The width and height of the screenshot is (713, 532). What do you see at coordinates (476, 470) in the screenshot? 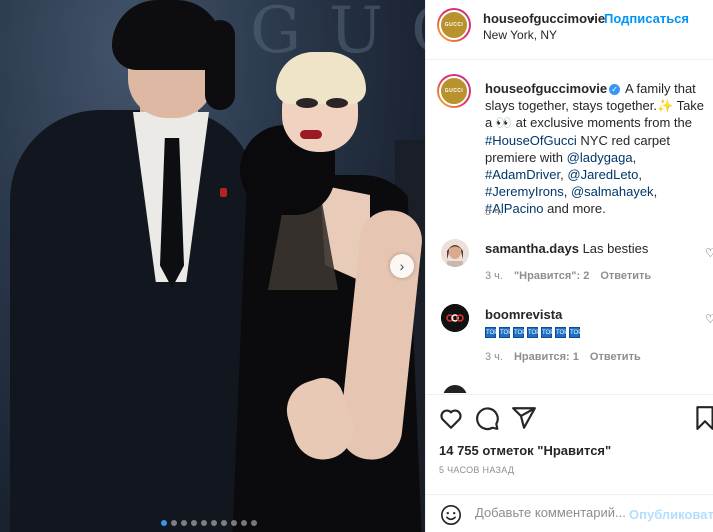
I see `post-time-ago: 5 ЧАСОВ НАЗАД` at bounding box center [476, 470].